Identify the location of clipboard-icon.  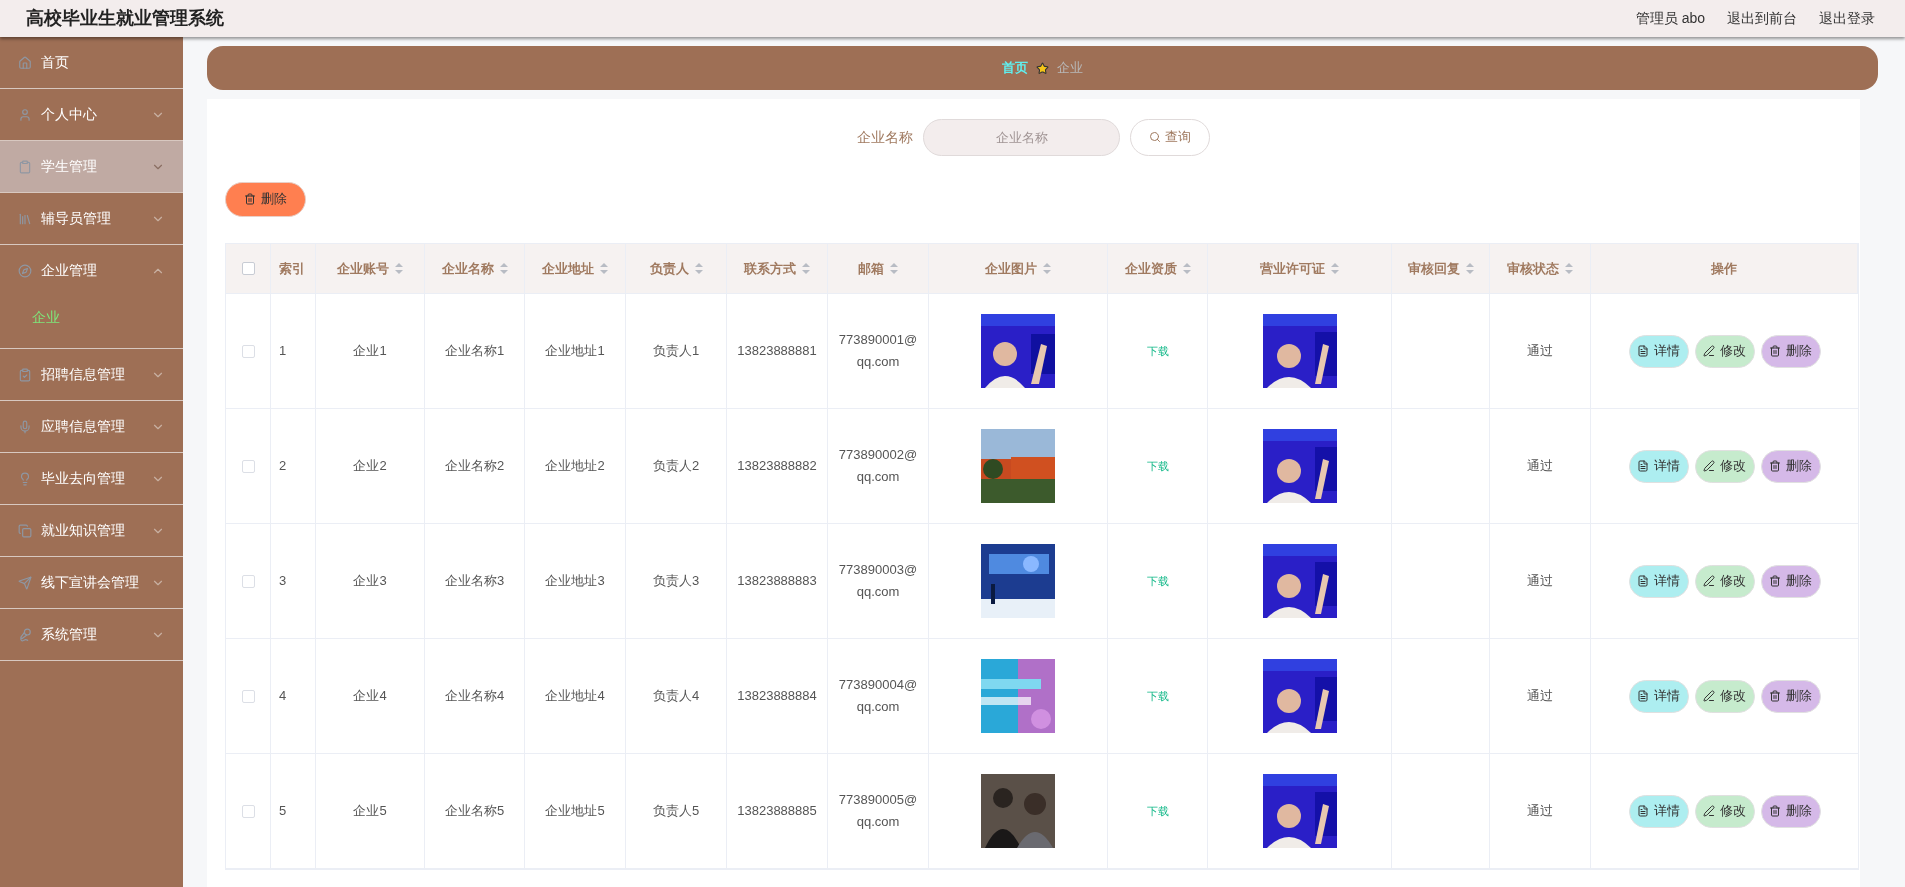
(25, 166).